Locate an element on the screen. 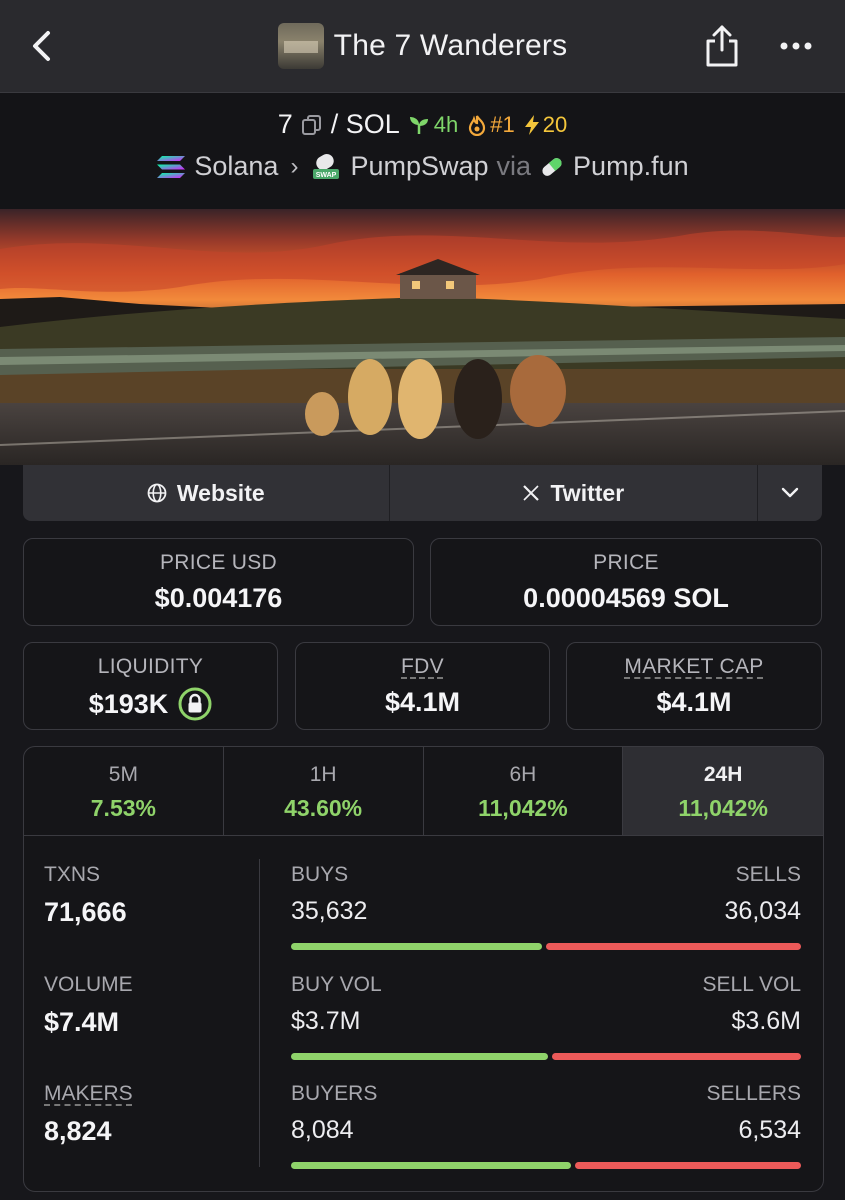 Image resolution: width=845 pixels, height=1200 pixels. launchpad-name: Pump.fun is located at coordinates (631, 166).